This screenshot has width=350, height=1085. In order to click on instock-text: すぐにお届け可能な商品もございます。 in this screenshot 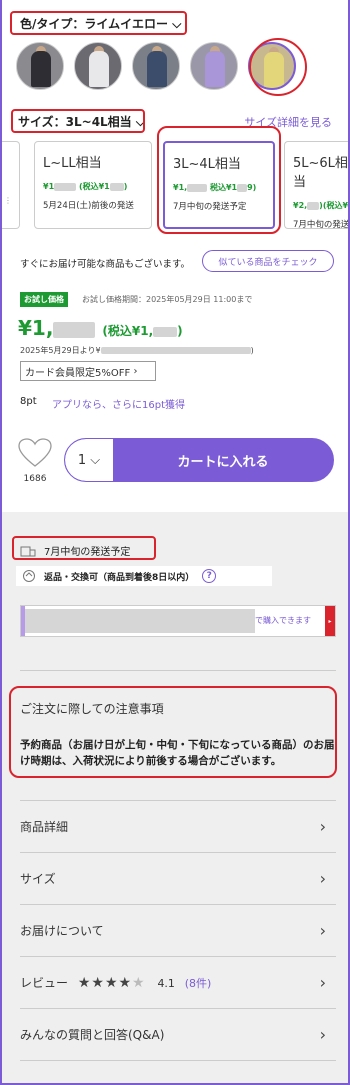, I will do `click(105, 264)`.